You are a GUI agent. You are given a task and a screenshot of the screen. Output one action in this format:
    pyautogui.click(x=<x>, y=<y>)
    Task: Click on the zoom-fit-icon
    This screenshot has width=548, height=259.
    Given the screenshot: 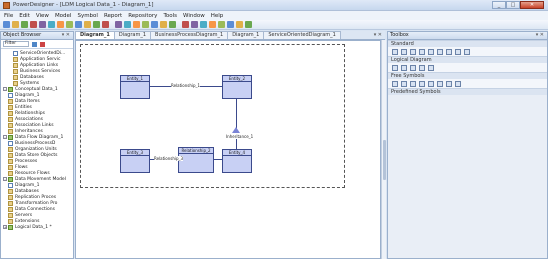 What is the action you would take?
    pyautogui.click(x=203, y=24)
    